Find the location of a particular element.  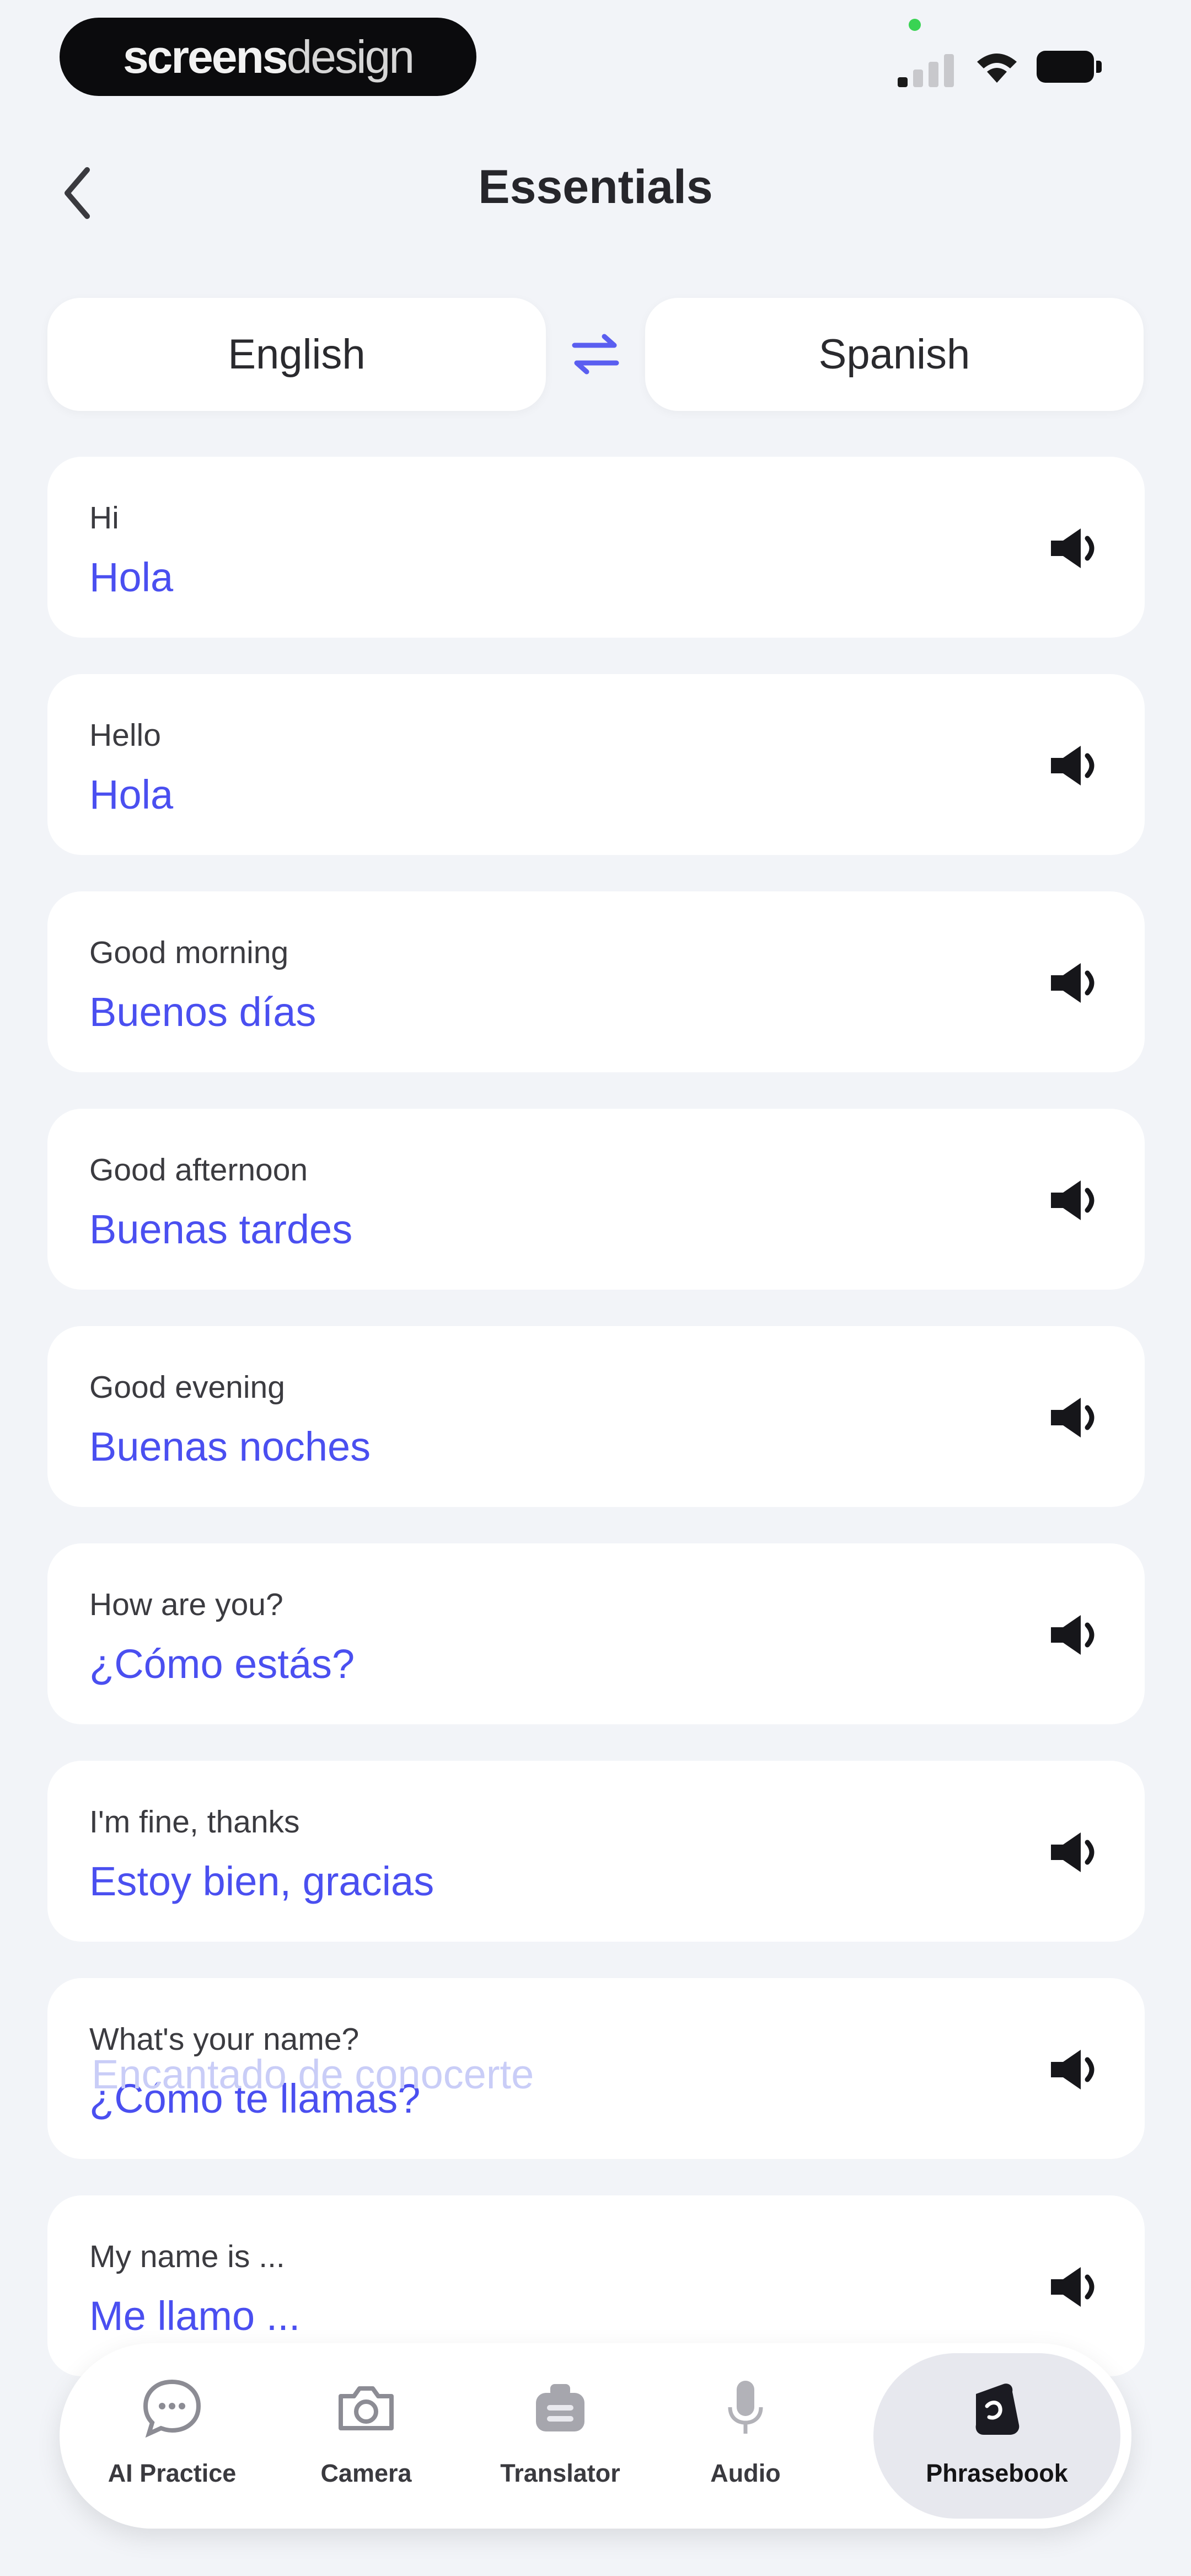

status-bar: screens design is located at coordinates (595, 60).